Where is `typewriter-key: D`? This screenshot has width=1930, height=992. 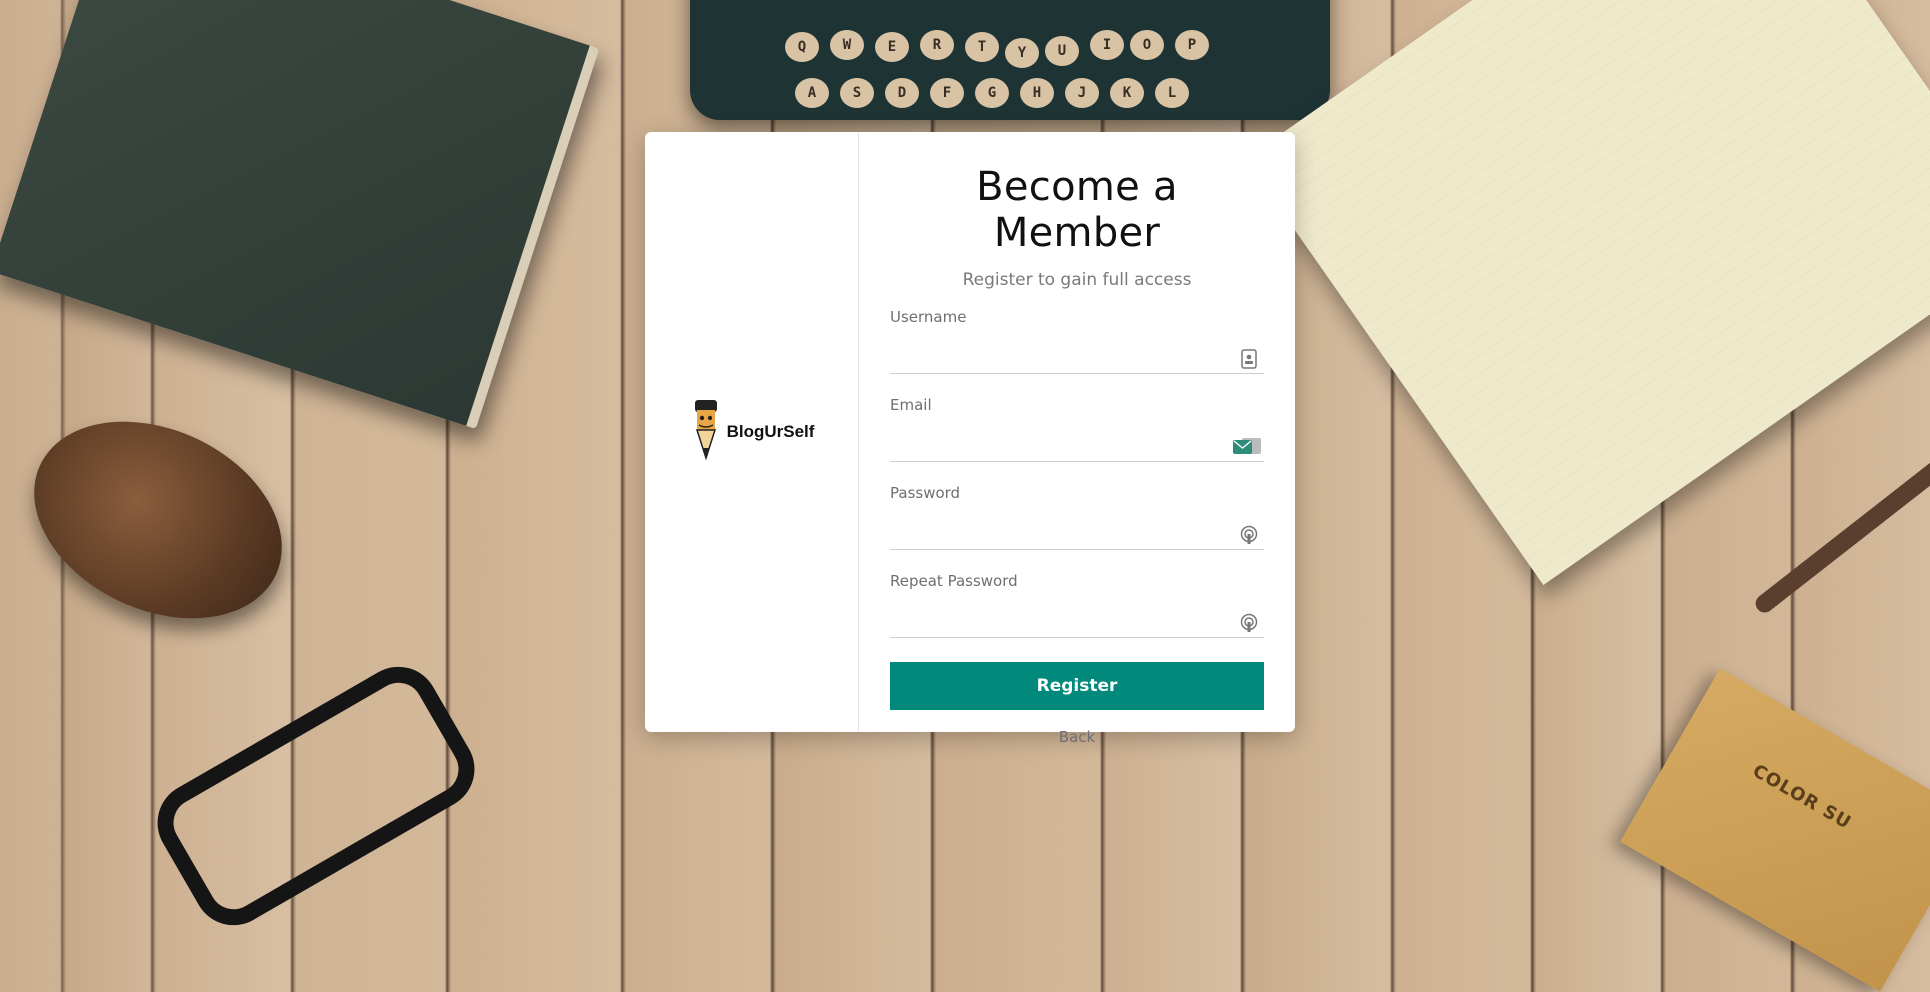 typewriter-key: D is located at coordinates (902, 93).